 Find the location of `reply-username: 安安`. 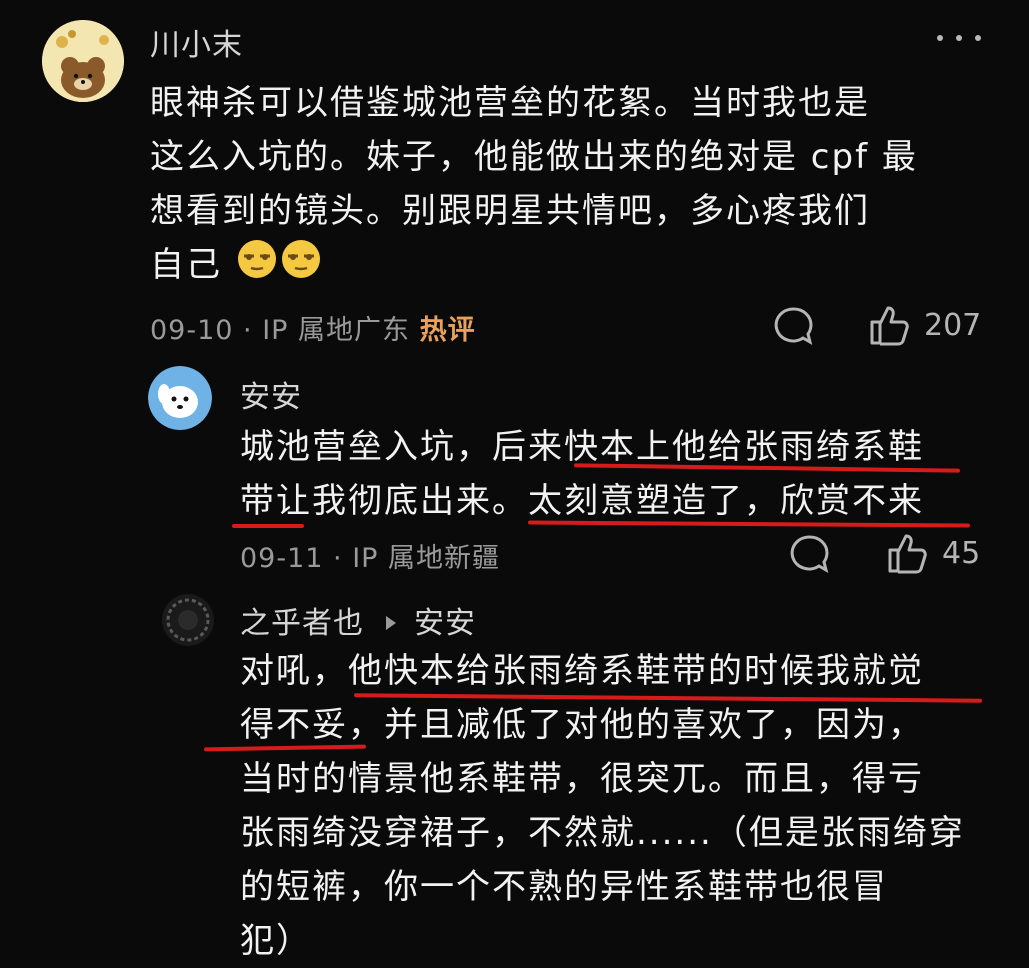

reply-username: 安安 is located at coordinates (271, 394).